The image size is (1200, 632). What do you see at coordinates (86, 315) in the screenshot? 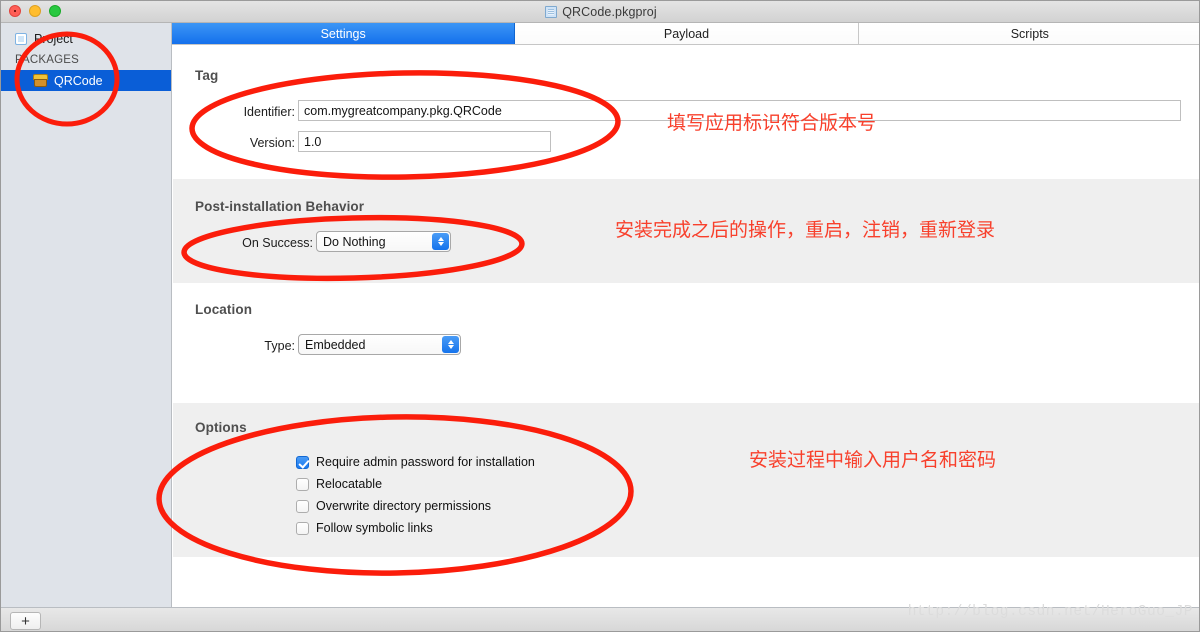
I see `sidebar: Project PACKAGES QRCode` at bounding box center [86, 315].